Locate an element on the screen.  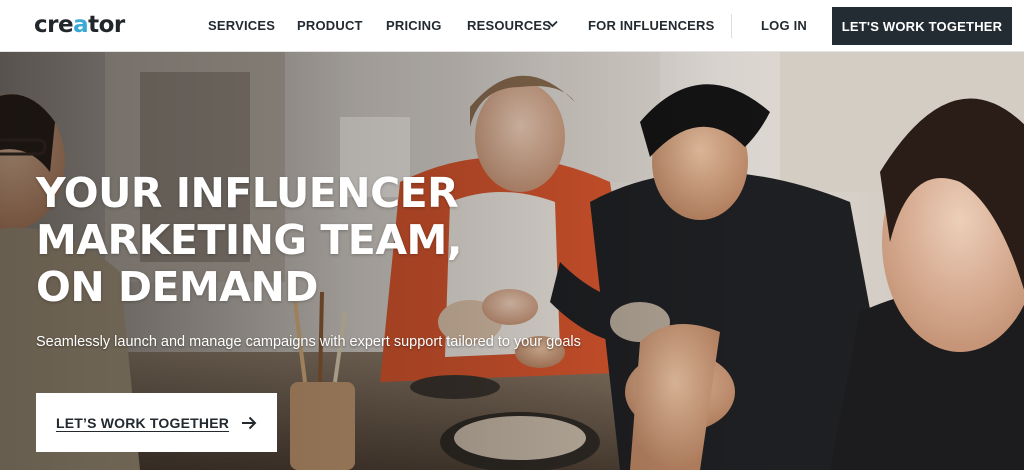
nav-product: PRODUCT is located at coordinates (330, 26).